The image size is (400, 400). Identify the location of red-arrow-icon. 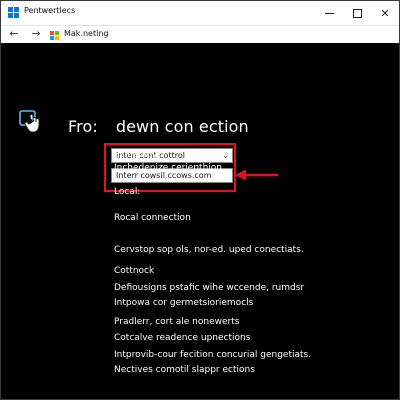
(256, 175).